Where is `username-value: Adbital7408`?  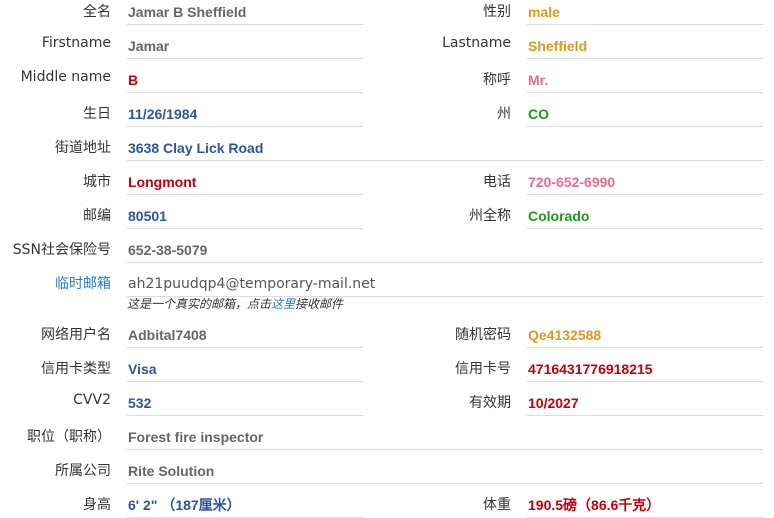 username-value: Adbital7408 is located at coordinates (245, 335).